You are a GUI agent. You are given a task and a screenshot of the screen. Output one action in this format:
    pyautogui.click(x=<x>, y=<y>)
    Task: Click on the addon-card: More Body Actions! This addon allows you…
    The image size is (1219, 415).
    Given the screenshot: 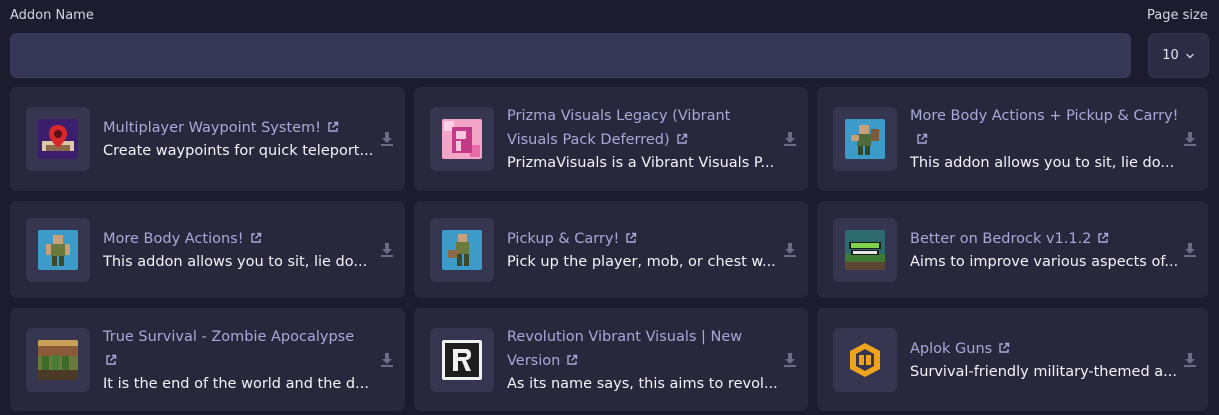 What is the action you would take?
    pyautogui.click(x=207, y=249)
    